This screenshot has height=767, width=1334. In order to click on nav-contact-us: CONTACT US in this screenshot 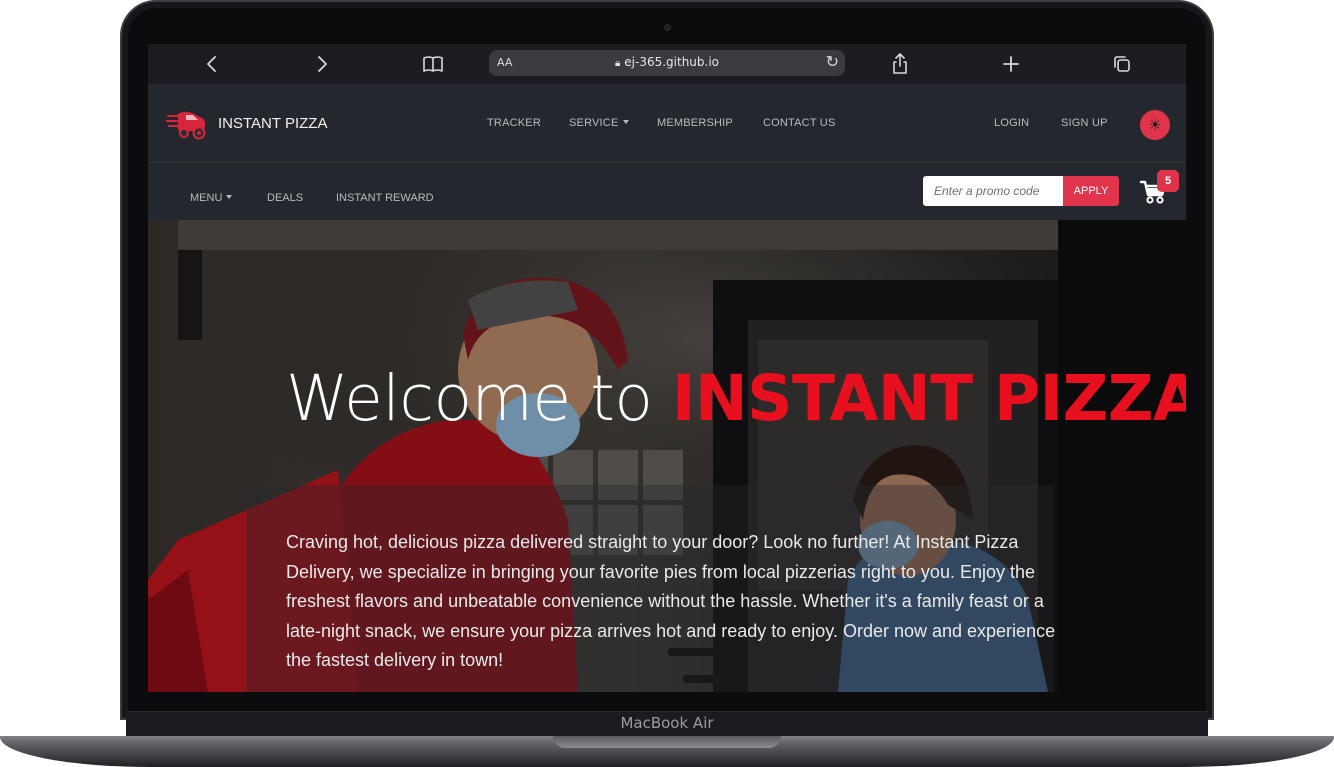, I will do `click(799, 123)`.